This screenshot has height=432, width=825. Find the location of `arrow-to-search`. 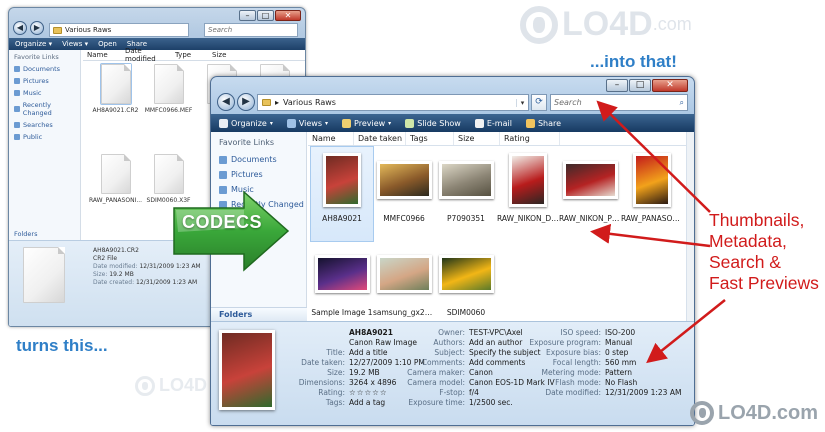

arrow-to-search is located at coordinates (653, 156).